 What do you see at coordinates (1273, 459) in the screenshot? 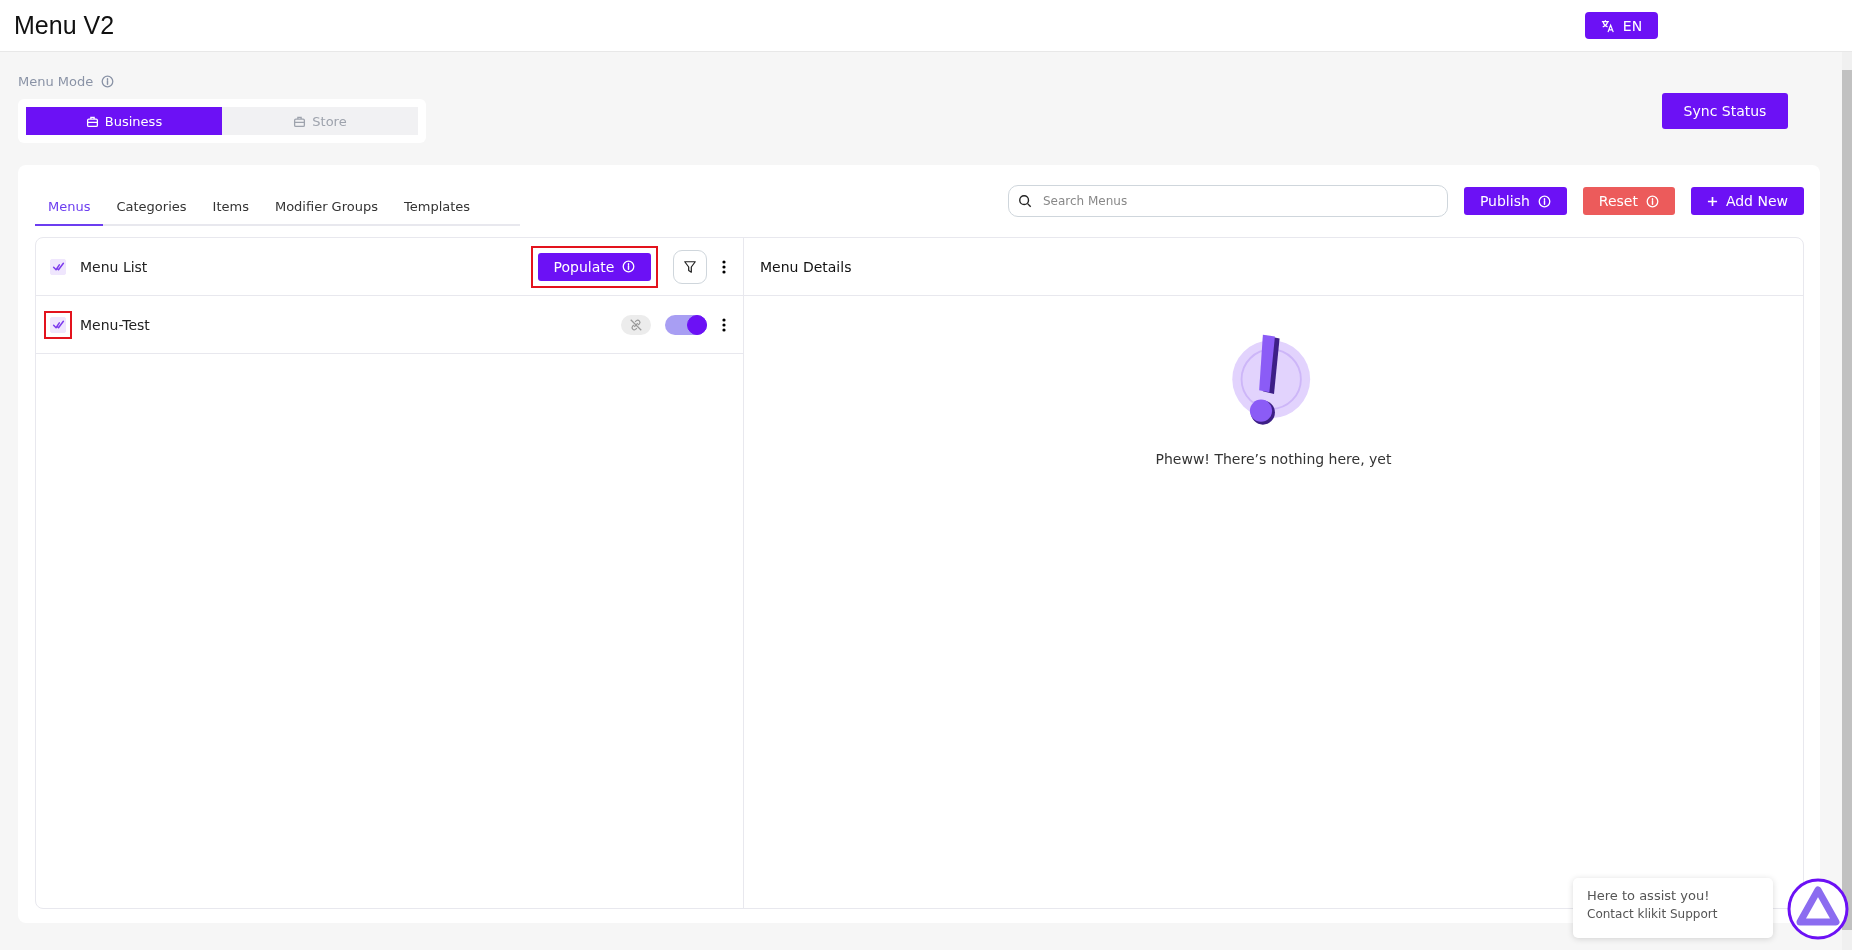
I see `empty-message: Pheww! There’s nothing here, yet` at bounding box center [1273, 459].